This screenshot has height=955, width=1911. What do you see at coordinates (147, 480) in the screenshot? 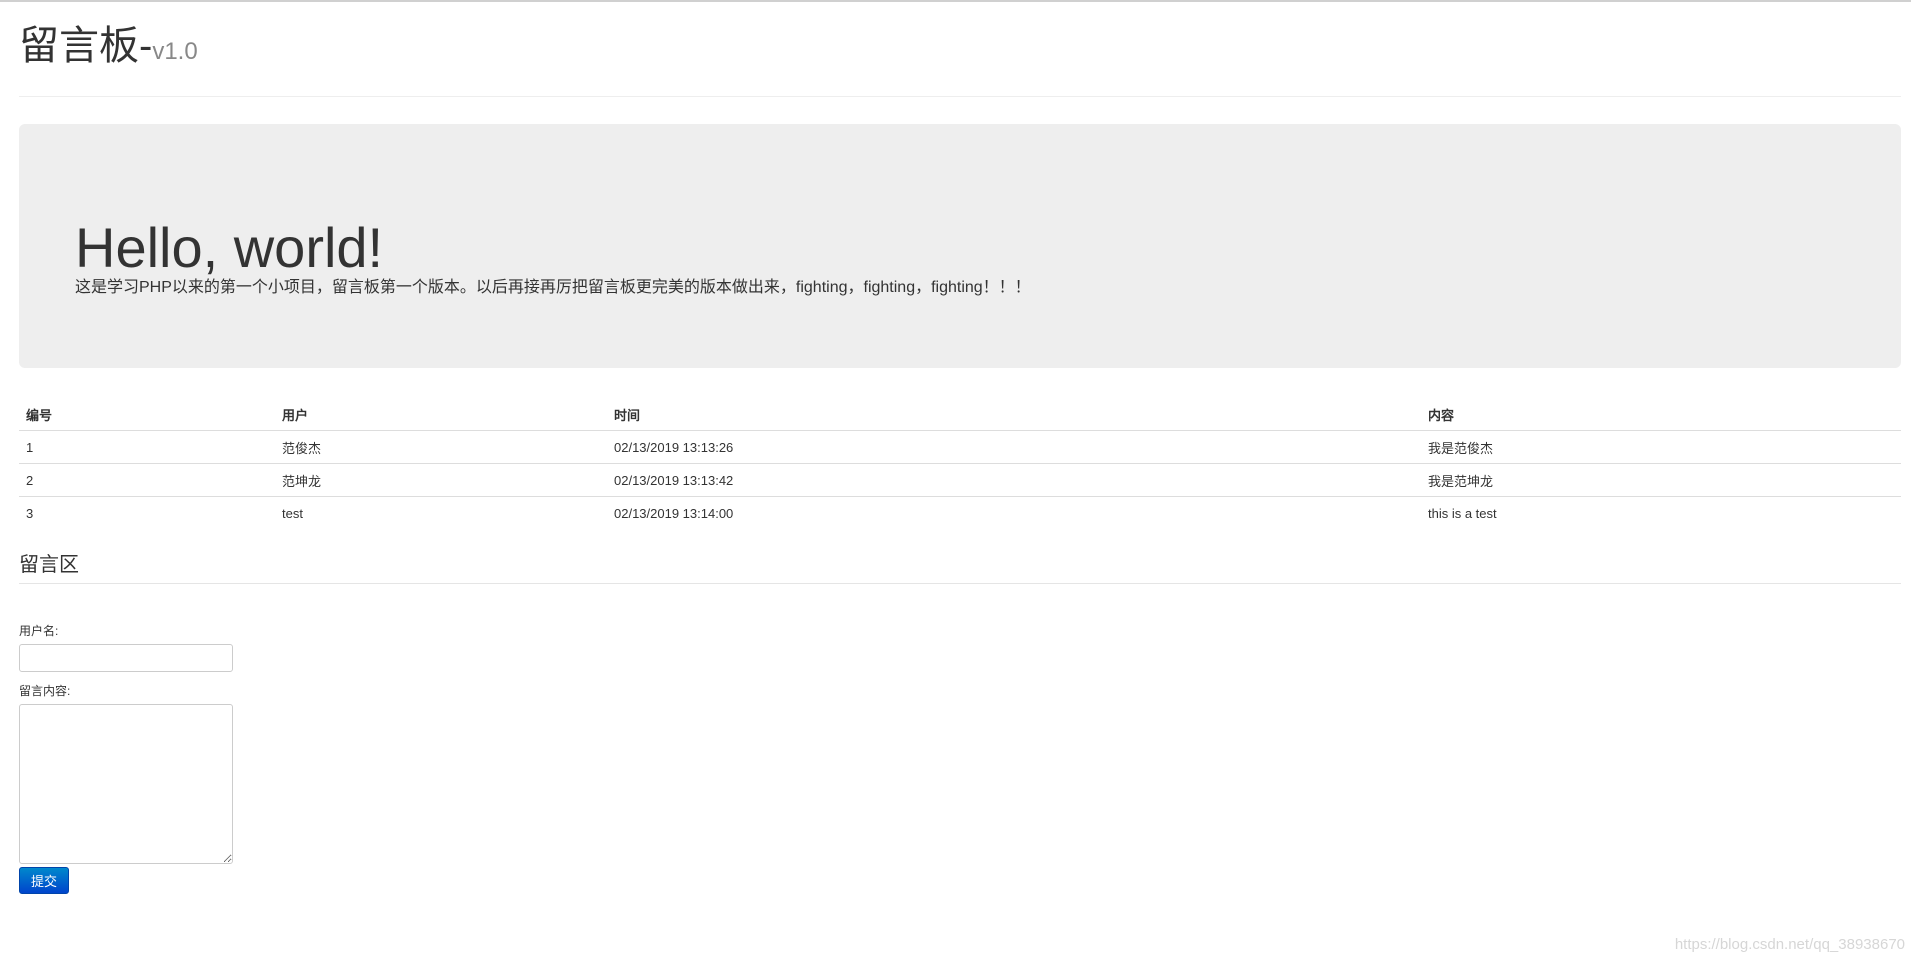
I see `cell-id: 2` at bounding box center [147, 480].